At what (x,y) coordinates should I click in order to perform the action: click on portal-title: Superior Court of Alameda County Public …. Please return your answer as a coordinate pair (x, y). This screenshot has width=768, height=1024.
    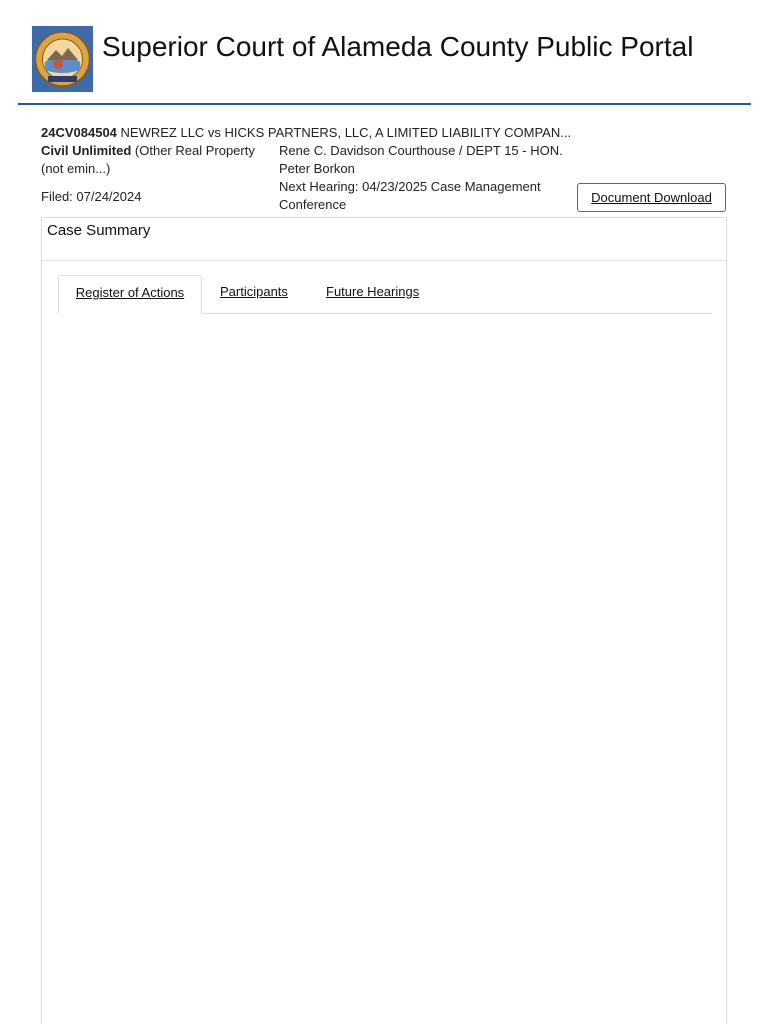
    Looking at the image, I should click on (398, 46).